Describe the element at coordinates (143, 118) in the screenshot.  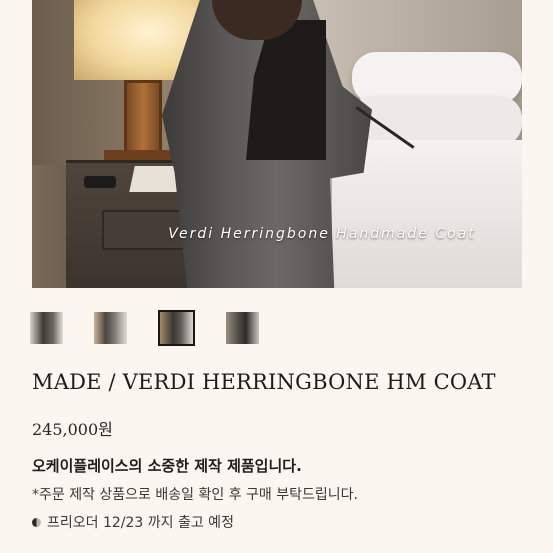
I see `lamp-base` at that location.